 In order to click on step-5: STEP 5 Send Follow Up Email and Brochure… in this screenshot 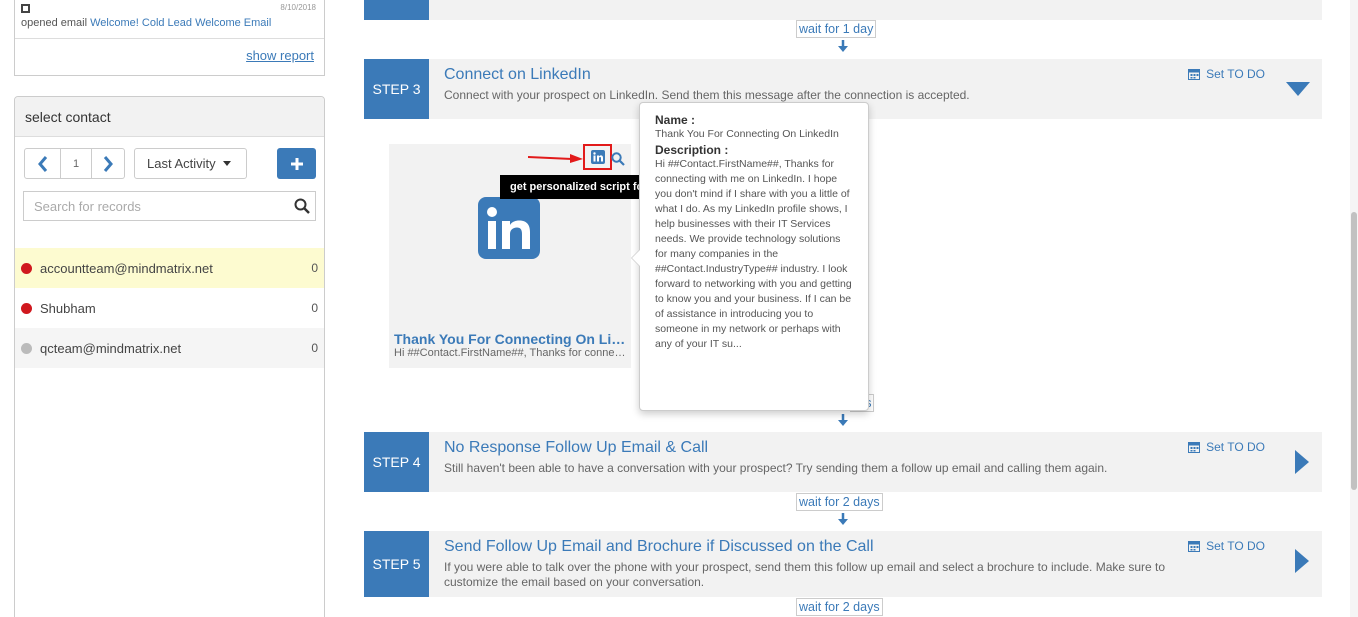, I will do `click(843, 564)`.